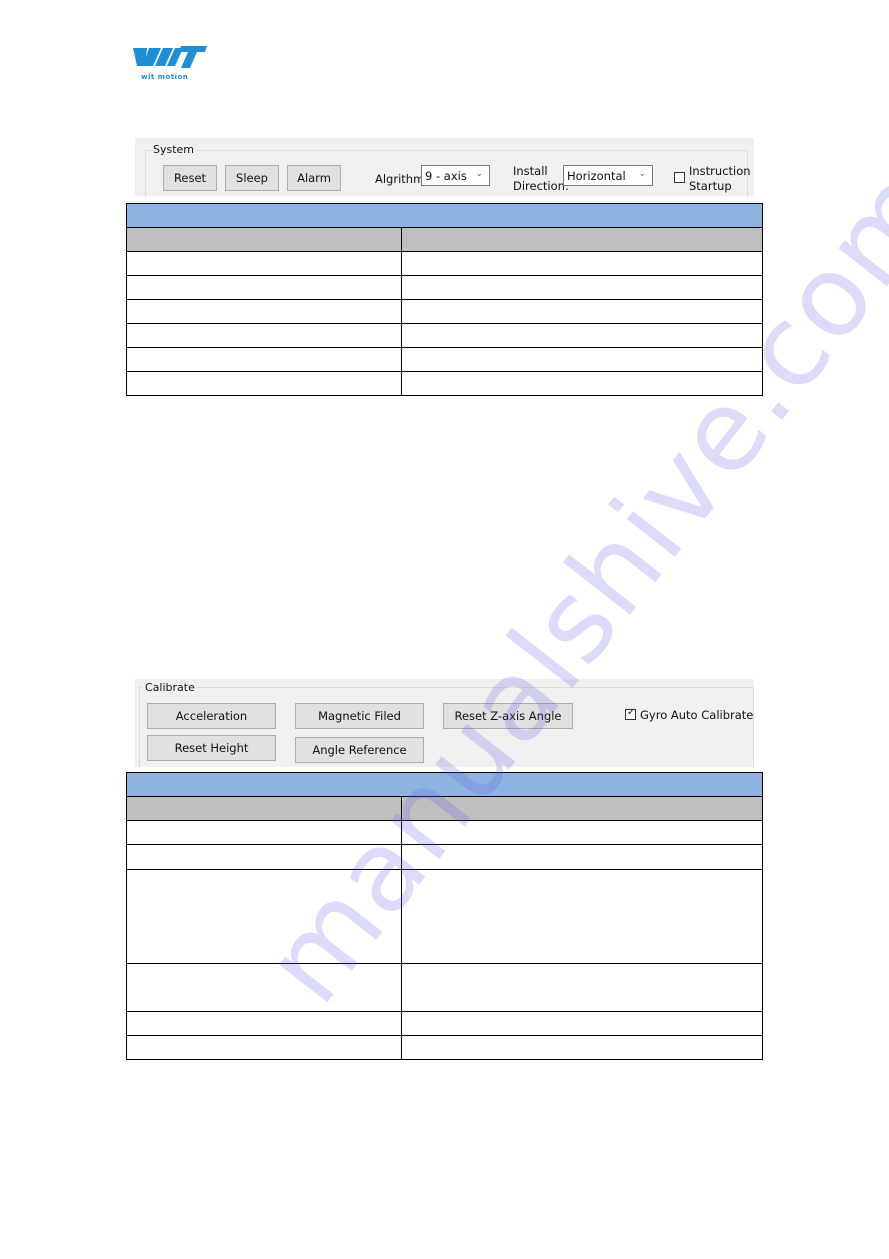  What do you see at coordinates (697, 715) in the screenshot?
I see `gyro-auto-calibrate-label: Gyro Auto Calibrate` at bounding box center [697, 715].